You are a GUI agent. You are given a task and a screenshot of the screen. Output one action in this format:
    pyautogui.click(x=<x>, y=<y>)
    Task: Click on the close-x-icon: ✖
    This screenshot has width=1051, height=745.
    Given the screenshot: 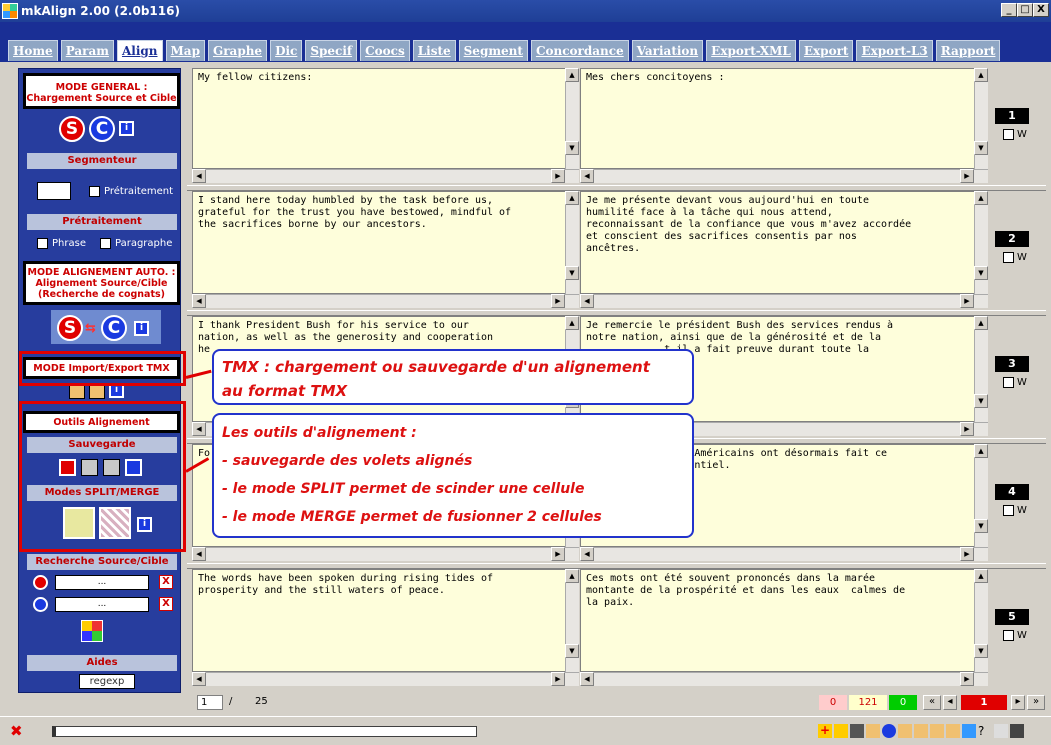 What is the action you would take?
    pyautogui.click(x=16, y=731)
    